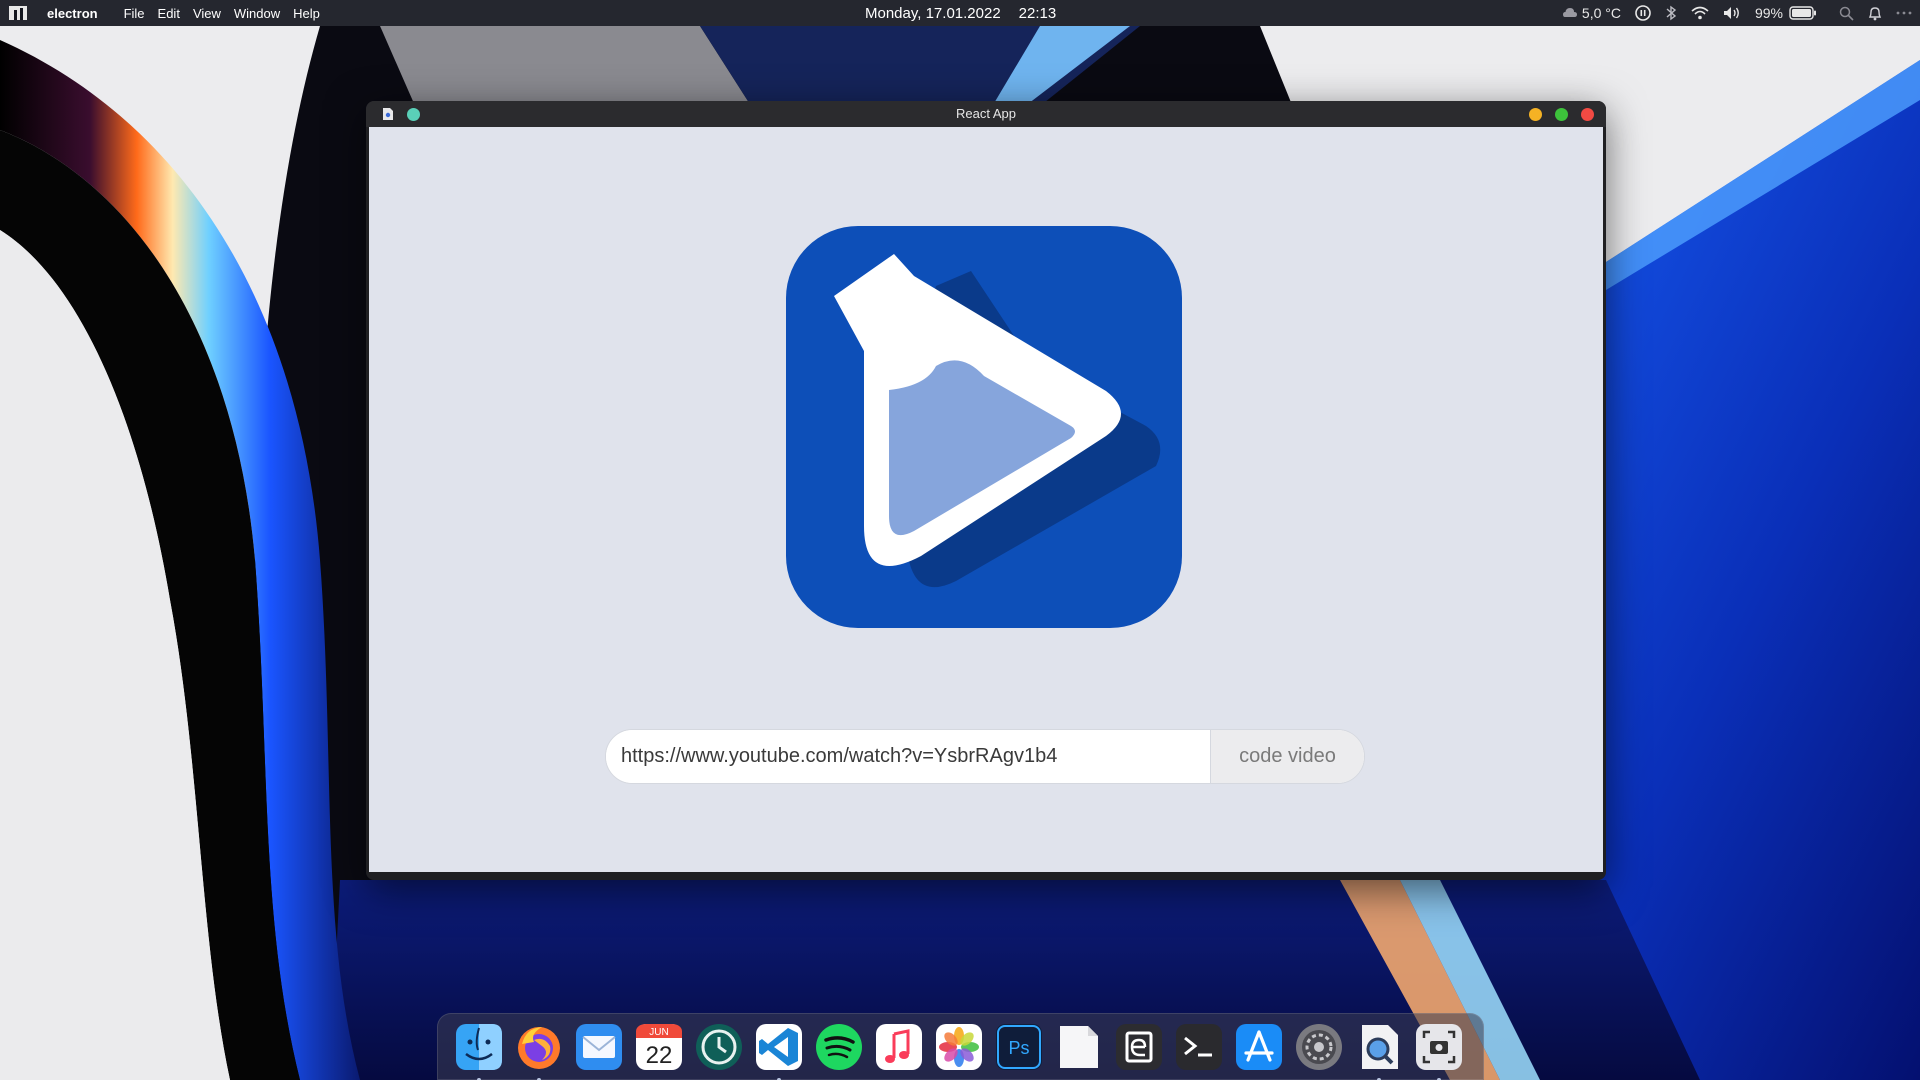 The width and height of the screenshot is (1920, 1080). I want to click on dock-item-finder, so click(479, 1051).